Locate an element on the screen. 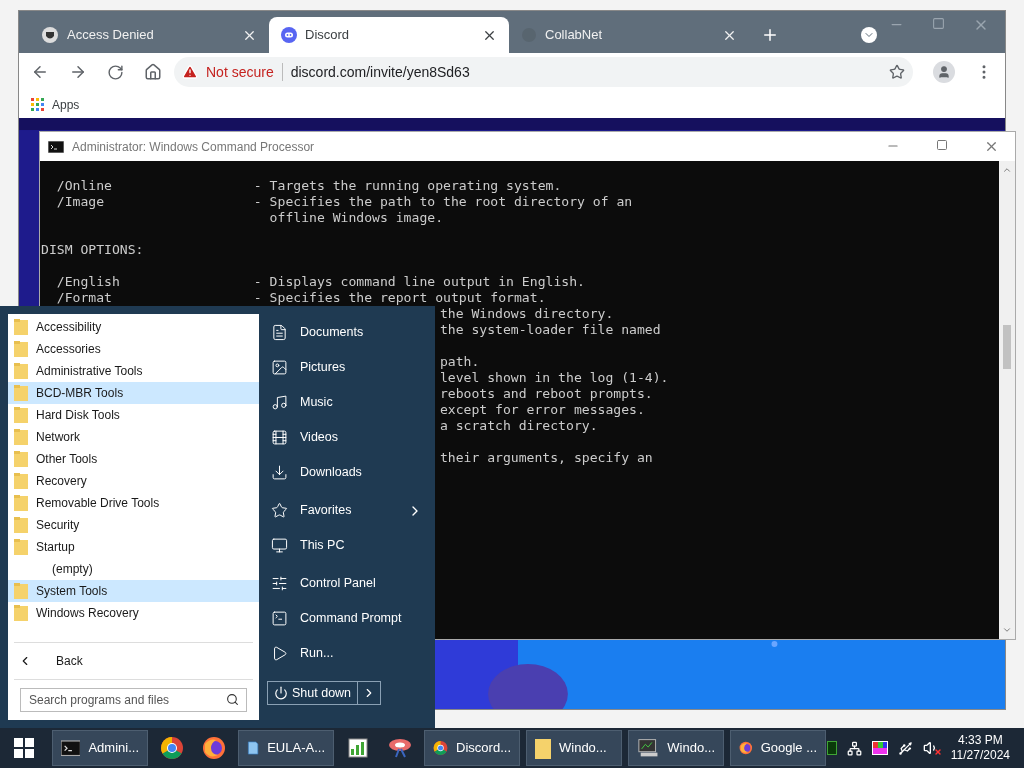 Image resolution: width=1024 pixels, height=768 pixels. program-item: Security is located at coordinates (133, 525).